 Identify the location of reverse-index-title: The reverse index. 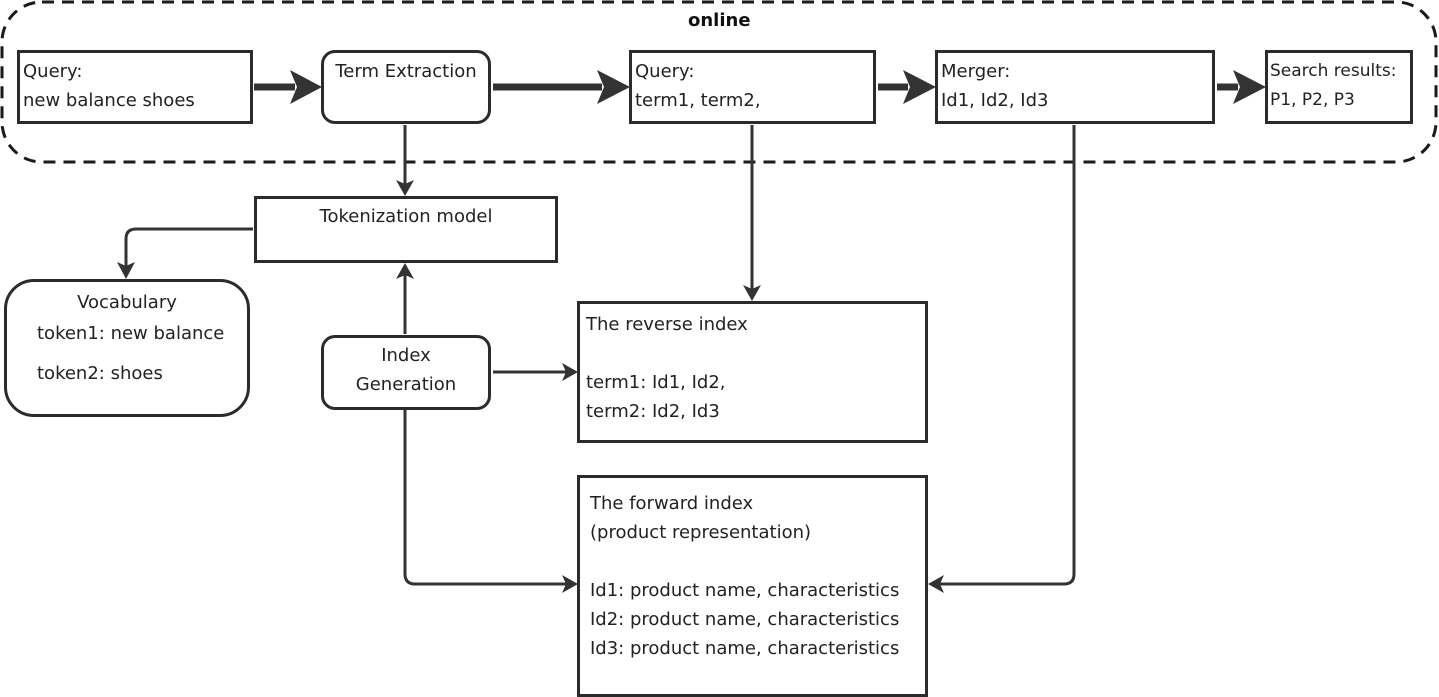
(667, 324).